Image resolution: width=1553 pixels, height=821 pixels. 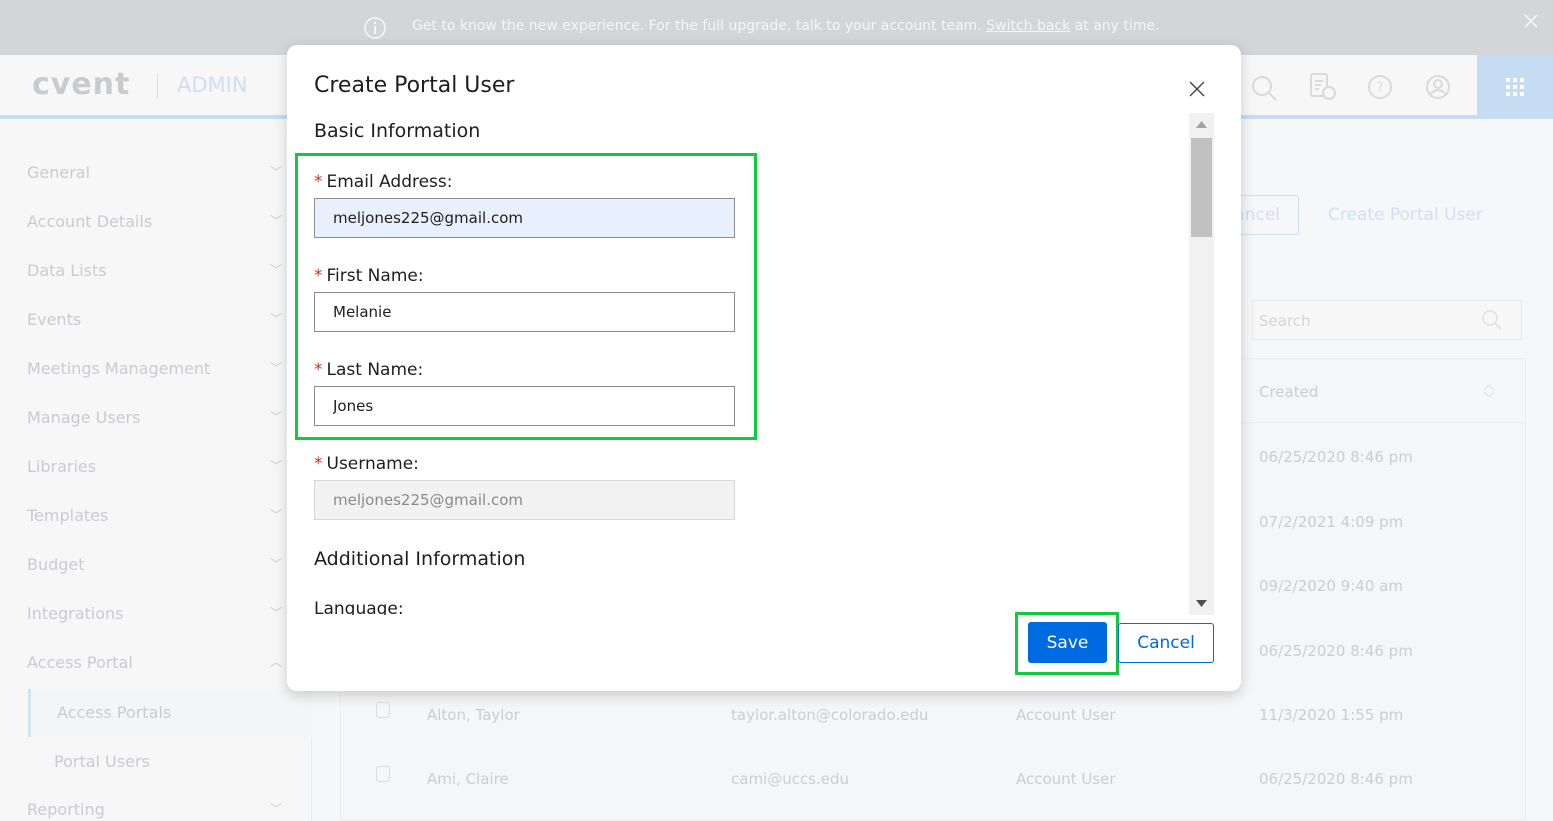 I want to click on created-cell: 09/2/2020 9:40 am, so click(x=1331, y=586).